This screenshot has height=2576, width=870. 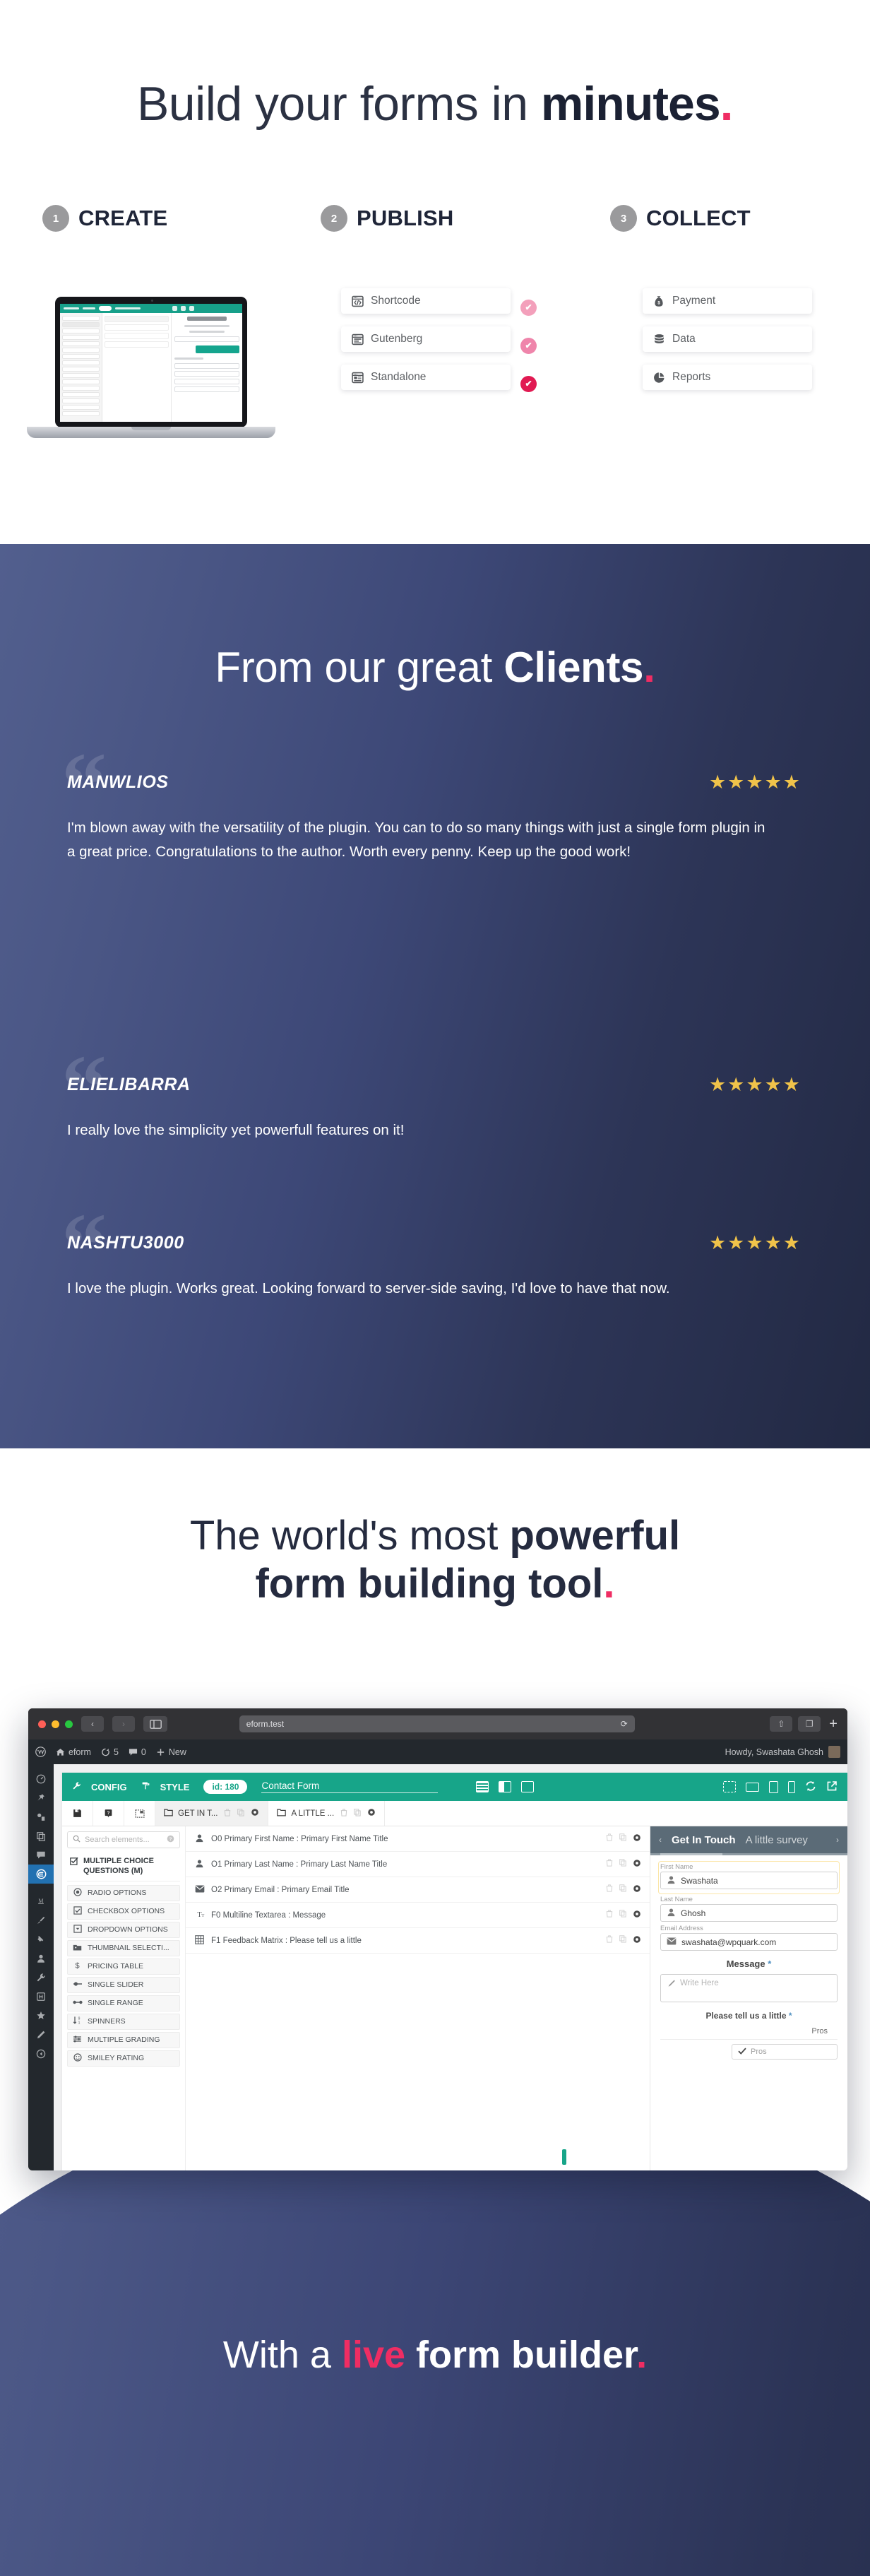 What do you see at coordinates (171, 1752) in the screenshot?
I see `wp-new-button: New` at bounding box center [171, 1752].